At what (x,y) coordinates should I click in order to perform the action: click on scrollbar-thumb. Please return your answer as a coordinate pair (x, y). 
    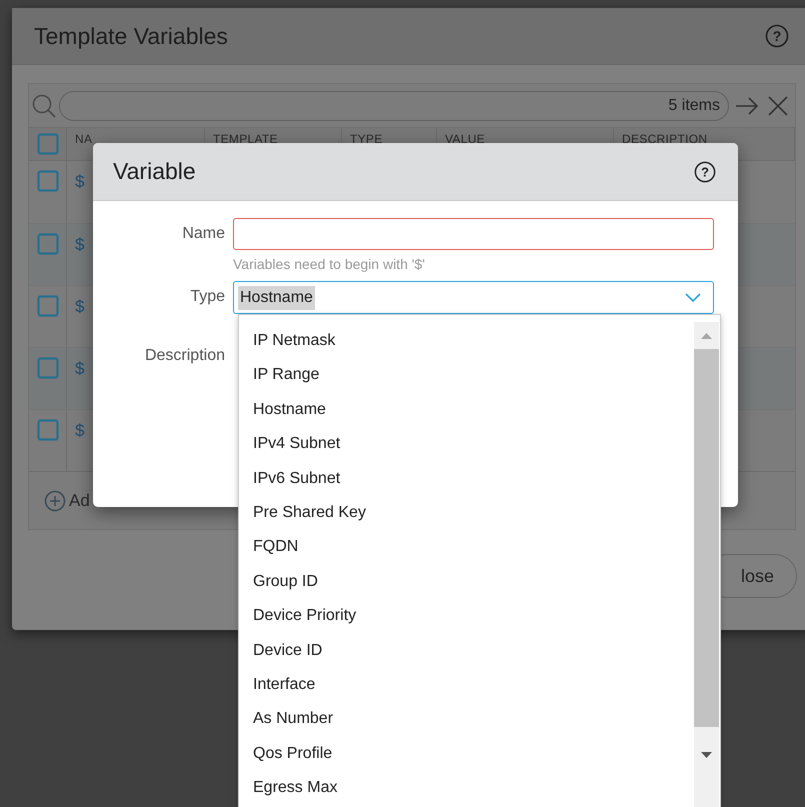
    Looking at the image, I should click on (706, 538).